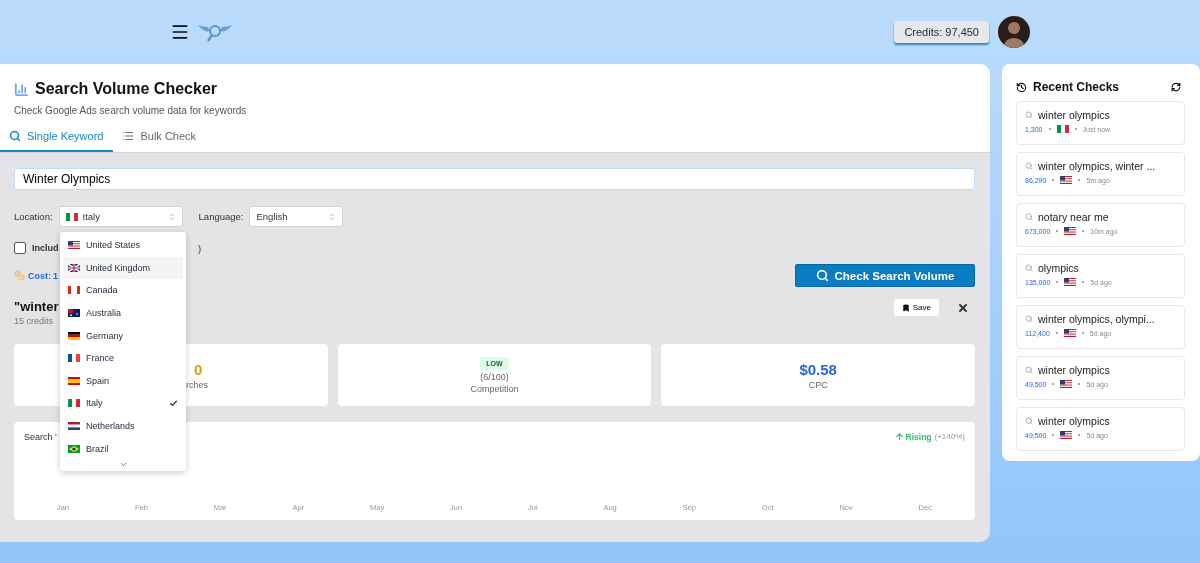 Image resolution: width=1200 pixels, height=563 pixels. What do you see at coordinates (123, 268) in the screenshot?
I see `location-option: United Kingdom` at bounding box center [123, 268].